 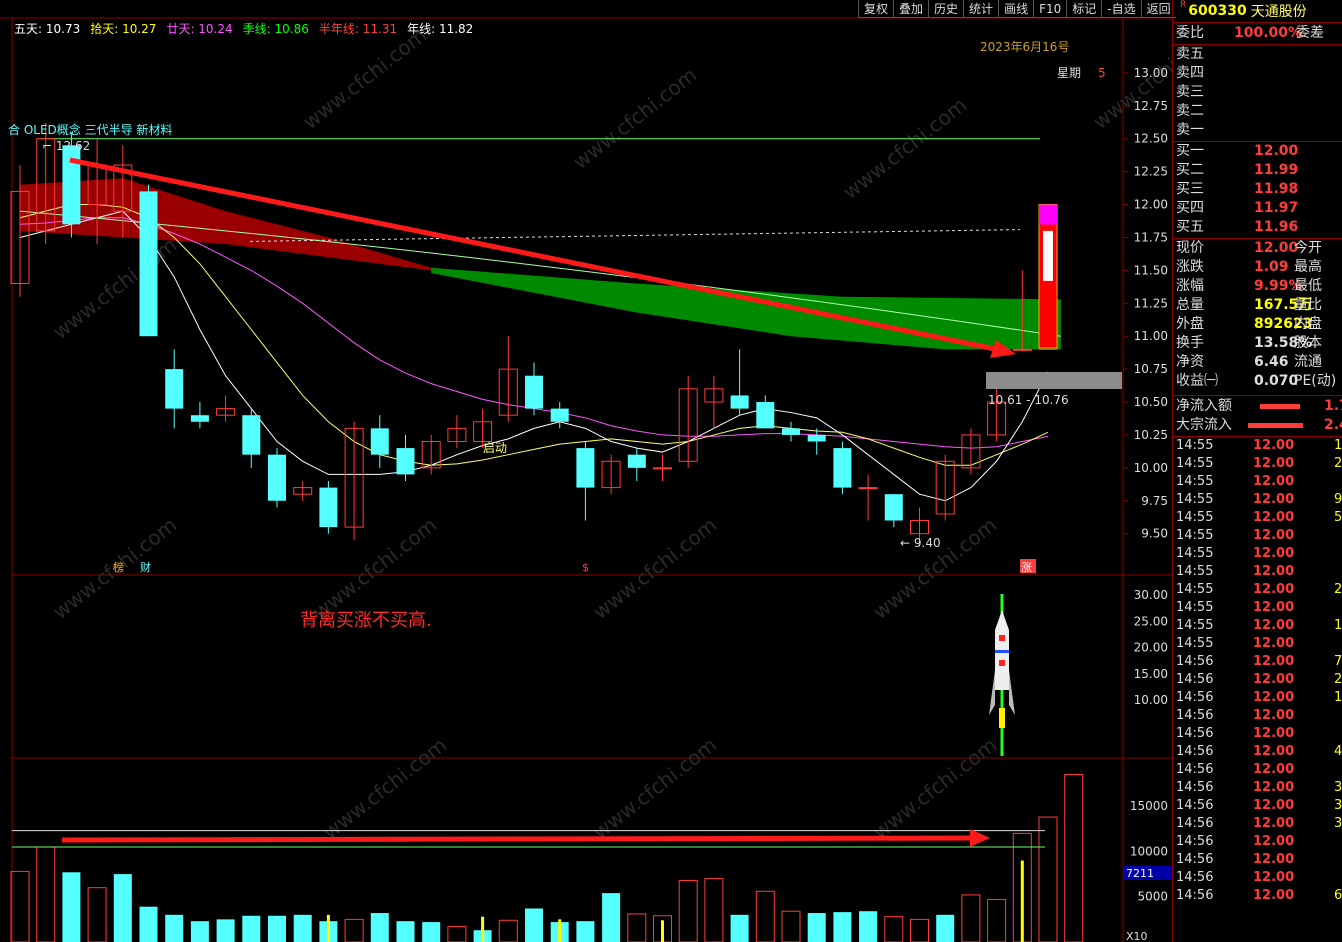 I want to click on toolbar-back-button: 返回, so click(x=1158, y=9).